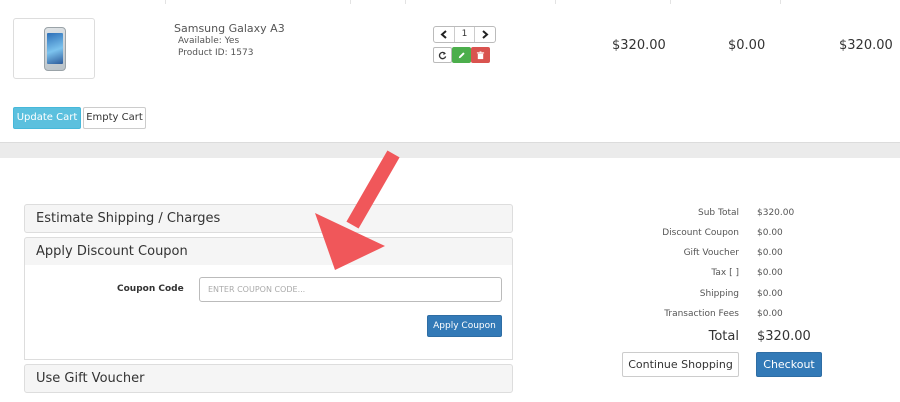 The height and width of the screenshot is (402, 900). Describe the element at coordinates (268, 218) in the screenshot. I see `estimate-shipping-header: Estimate Shipping / Charges` at that location.